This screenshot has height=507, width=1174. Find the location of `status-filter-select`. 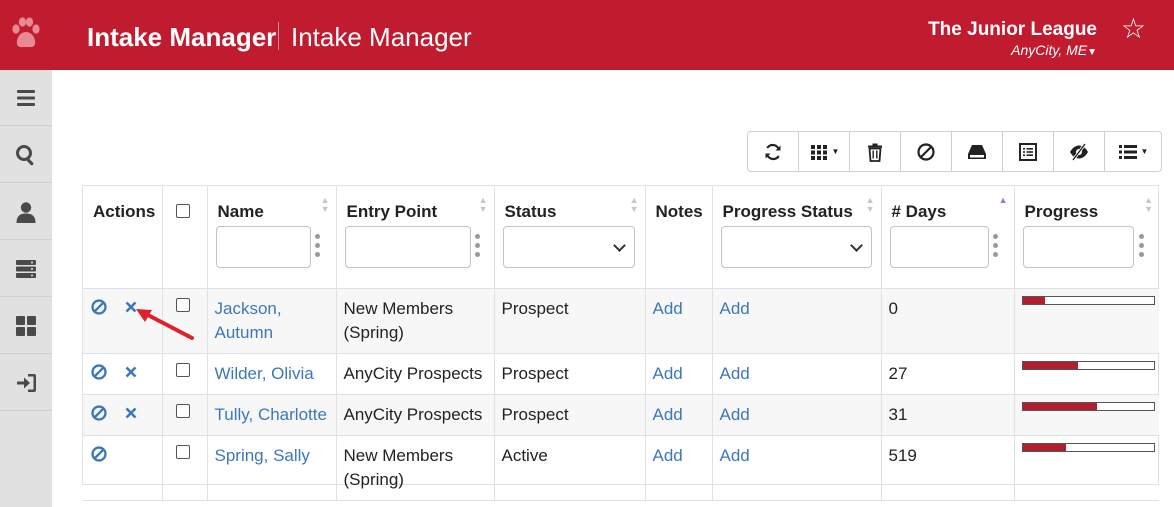

status-filter-select is located at coordinates (568, 247).